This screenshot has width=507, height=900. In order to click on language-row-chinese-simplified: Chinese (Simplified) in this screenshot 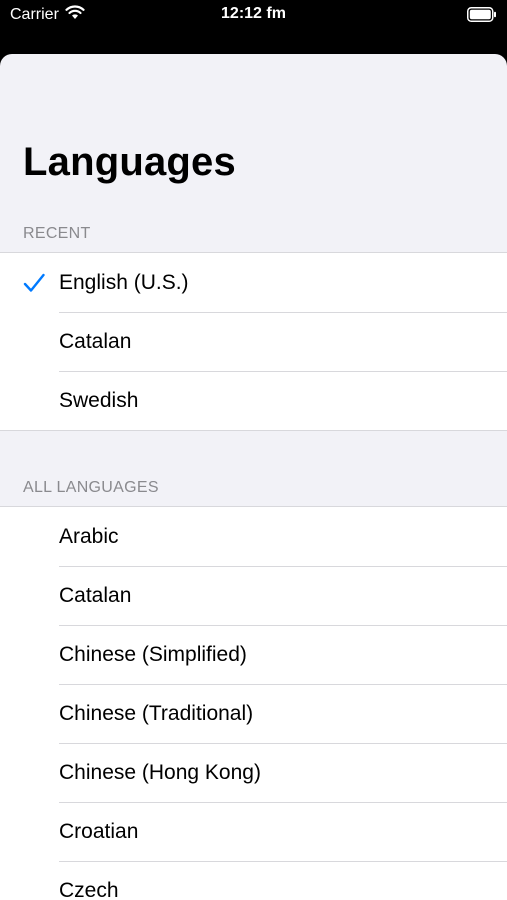, I will do `click(253, 654)`.